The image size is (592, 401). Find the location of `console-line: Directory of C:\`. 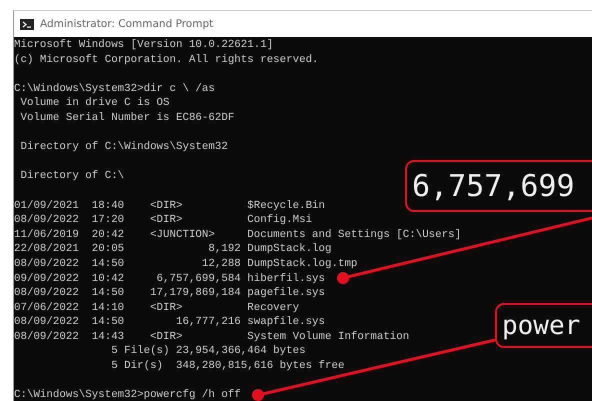

console-line: Directory of C:\ is located at coordinates (71, 176).